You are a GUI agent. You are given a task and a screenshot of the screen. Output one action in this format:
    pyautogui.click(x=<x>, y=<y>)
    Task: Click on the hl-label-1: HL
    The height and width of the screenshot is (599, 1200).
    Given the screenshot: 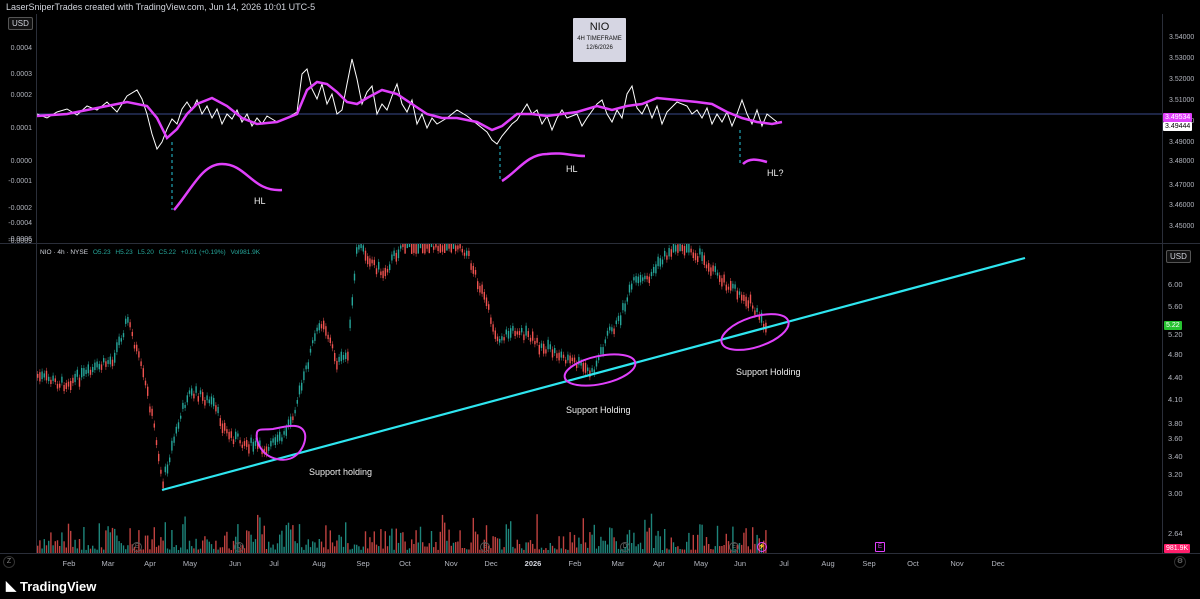 What is the action you would take?
    pyautogui.click(x=260, y=201)
    